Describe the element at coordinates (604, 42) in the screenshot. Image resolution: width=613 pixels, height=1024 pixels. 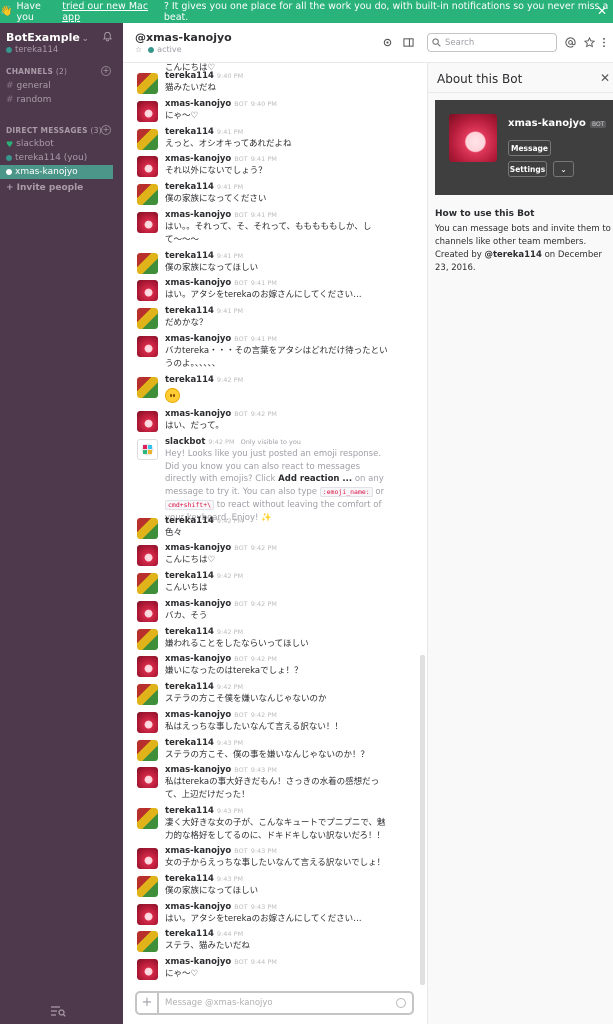
I see `more-icon` at that location.